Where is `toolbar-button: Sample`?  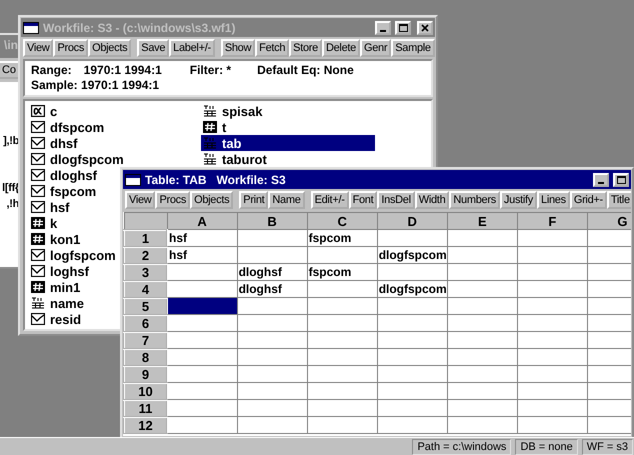 toolbar-button: Sample is located at coordinates (413, 48).